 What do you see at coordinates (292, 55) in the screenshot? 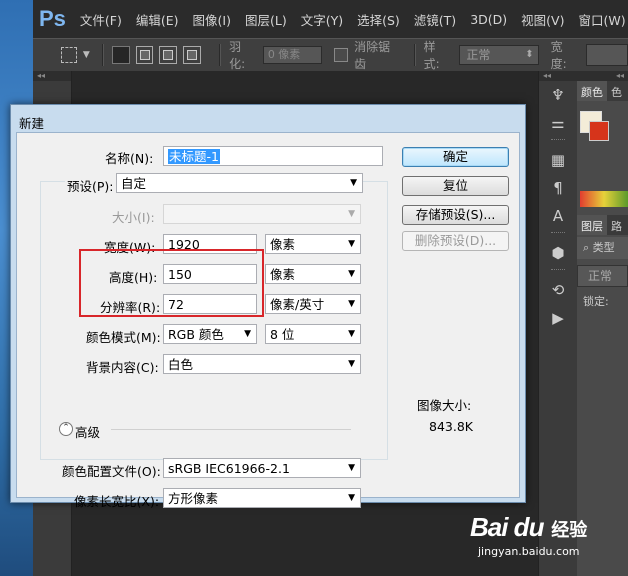
I see `feather-input: 0 像素` at bounding box center [292, 55].